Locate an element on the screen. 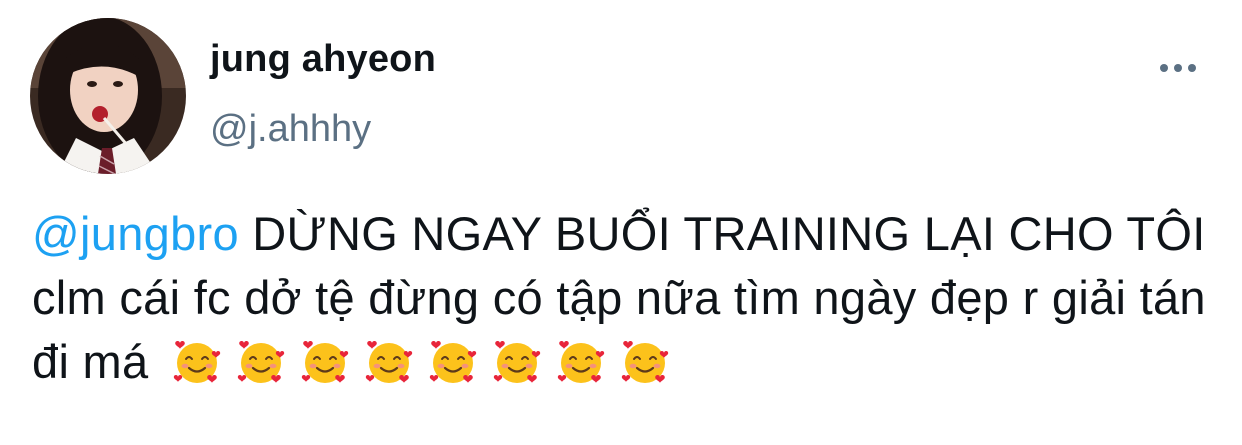 The width and height of the screenshot is (1242, 445). avatar-photo is located at coordinates (108, 96).